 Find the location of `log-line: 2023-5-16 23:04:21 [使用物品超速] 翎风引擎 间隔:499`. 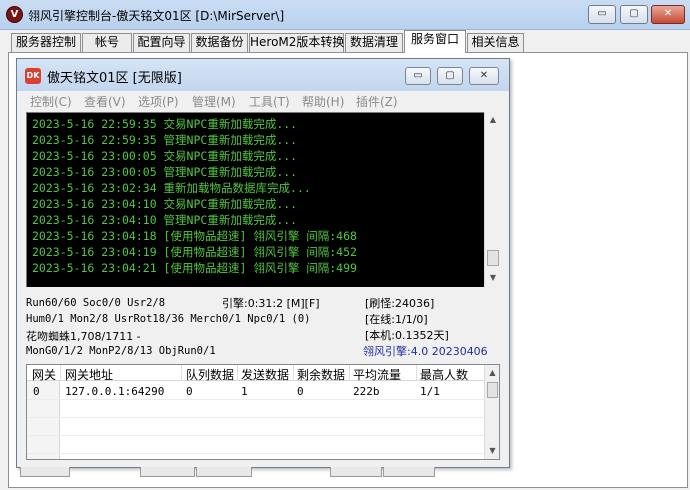

log-line: 2023-5-16 23:04:21 [使用物品超速] 翎风引擎 间隔:499 is located at coordinates (194, 268).